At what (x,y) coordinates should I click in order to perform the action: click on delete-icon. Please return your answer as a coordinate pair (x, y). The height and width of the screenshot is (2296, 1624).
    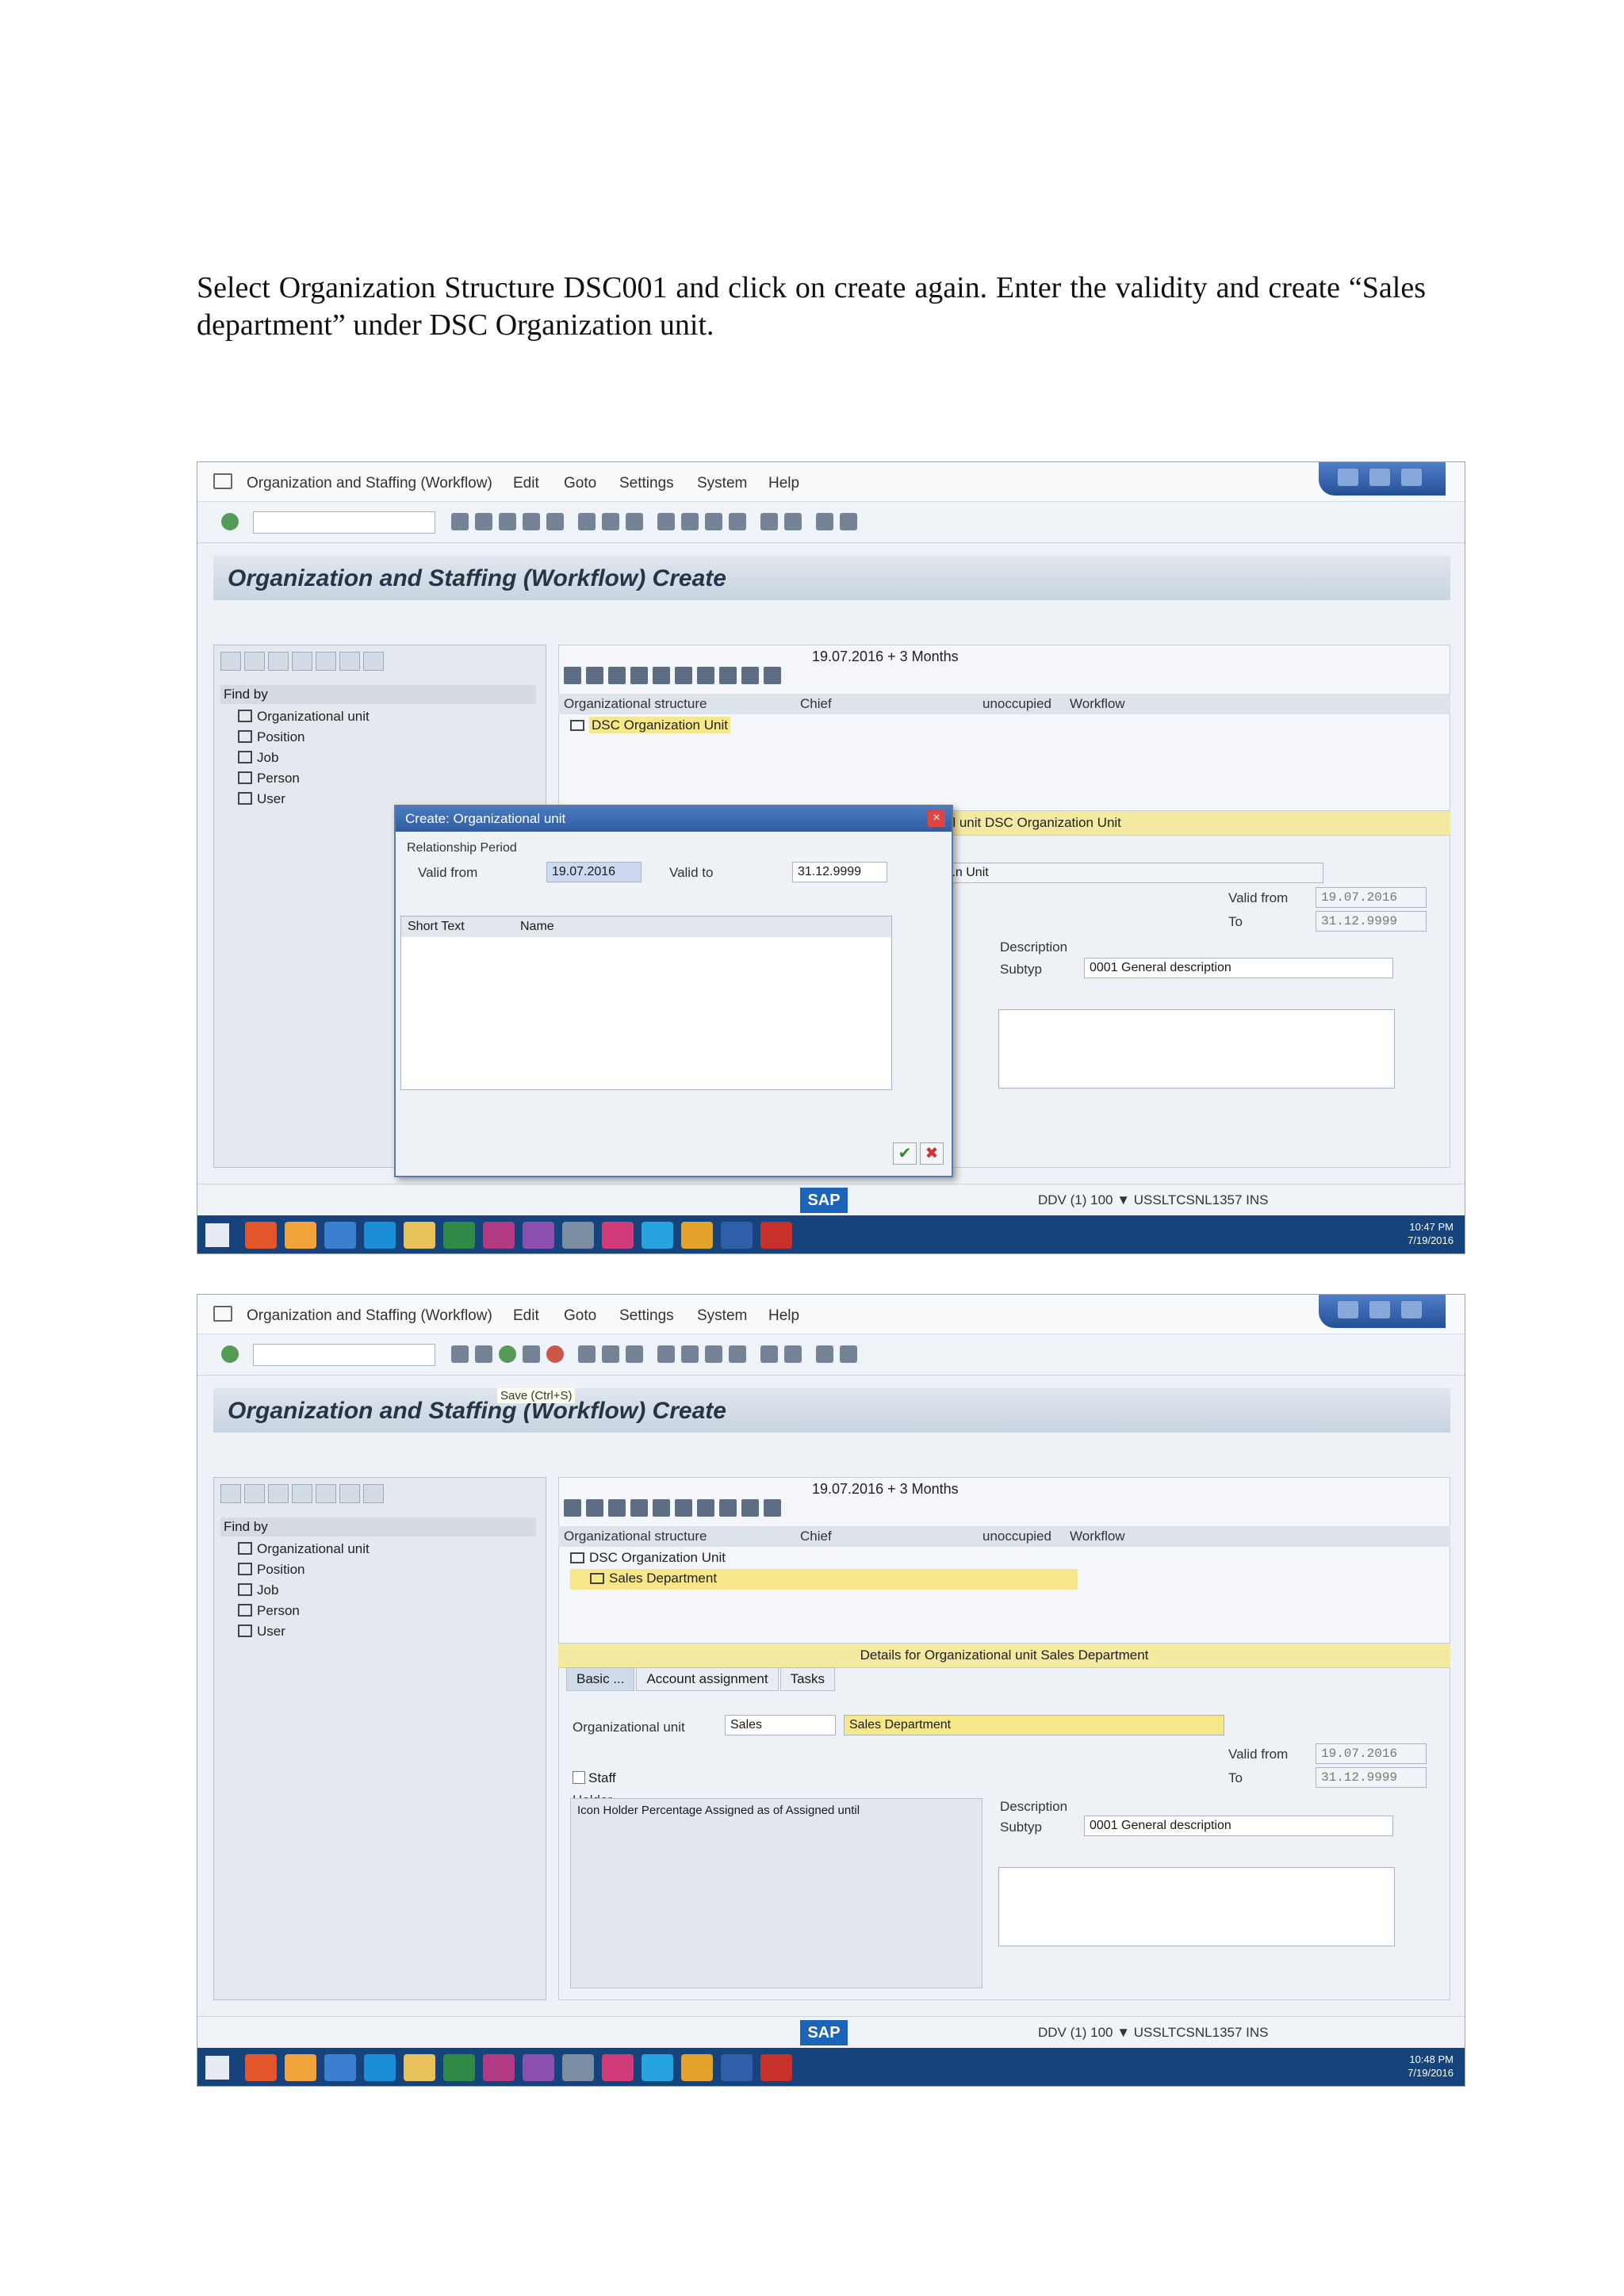
    Looking at the image, I should click on (639, 1508).